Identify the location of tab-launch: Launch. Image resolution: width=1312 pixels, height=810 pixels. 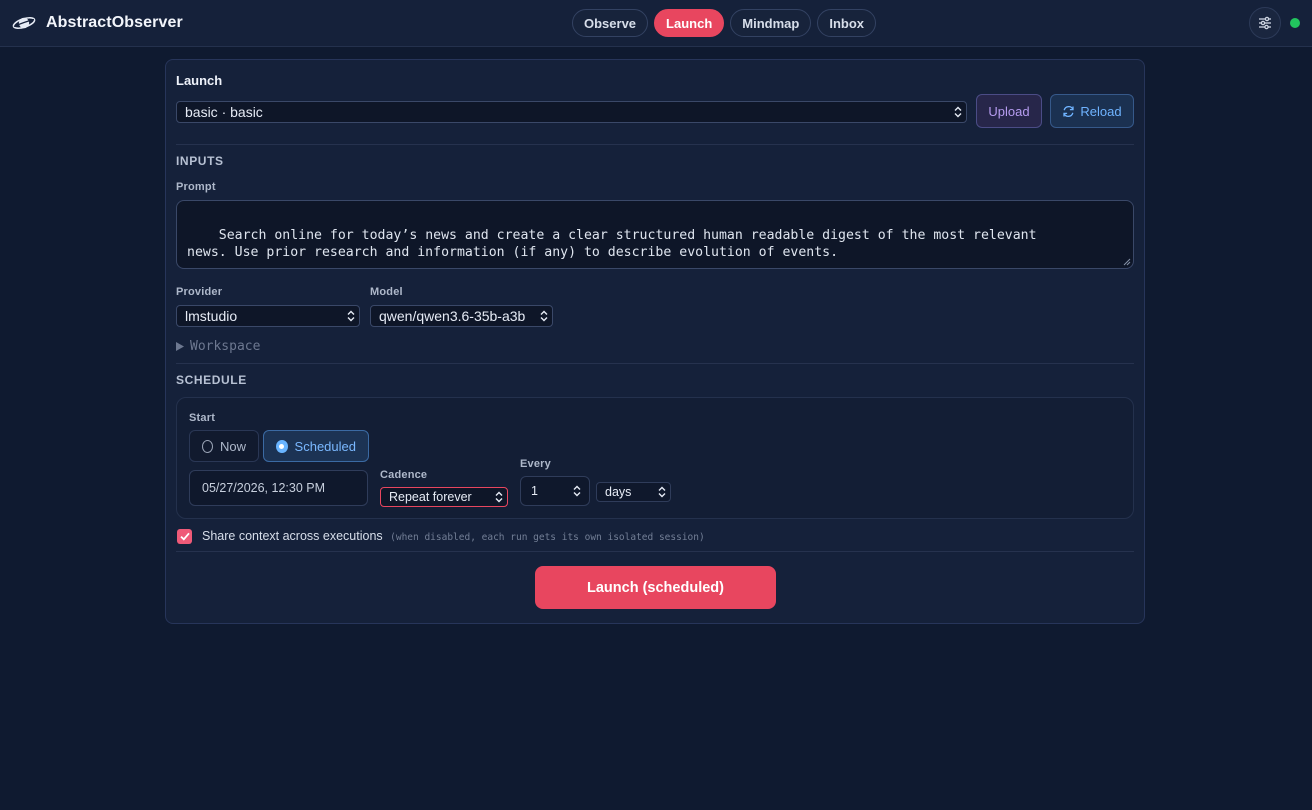
(689, 23).